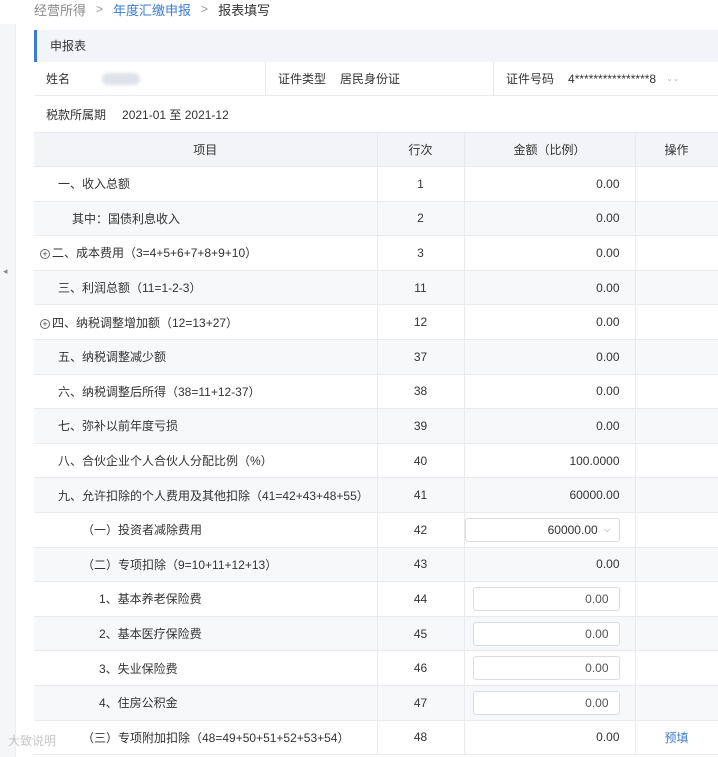 The image size is (718, 757). I want to click on breadcrumb-item-annual-filing: 年度汇缴申报, so click(152, 9).